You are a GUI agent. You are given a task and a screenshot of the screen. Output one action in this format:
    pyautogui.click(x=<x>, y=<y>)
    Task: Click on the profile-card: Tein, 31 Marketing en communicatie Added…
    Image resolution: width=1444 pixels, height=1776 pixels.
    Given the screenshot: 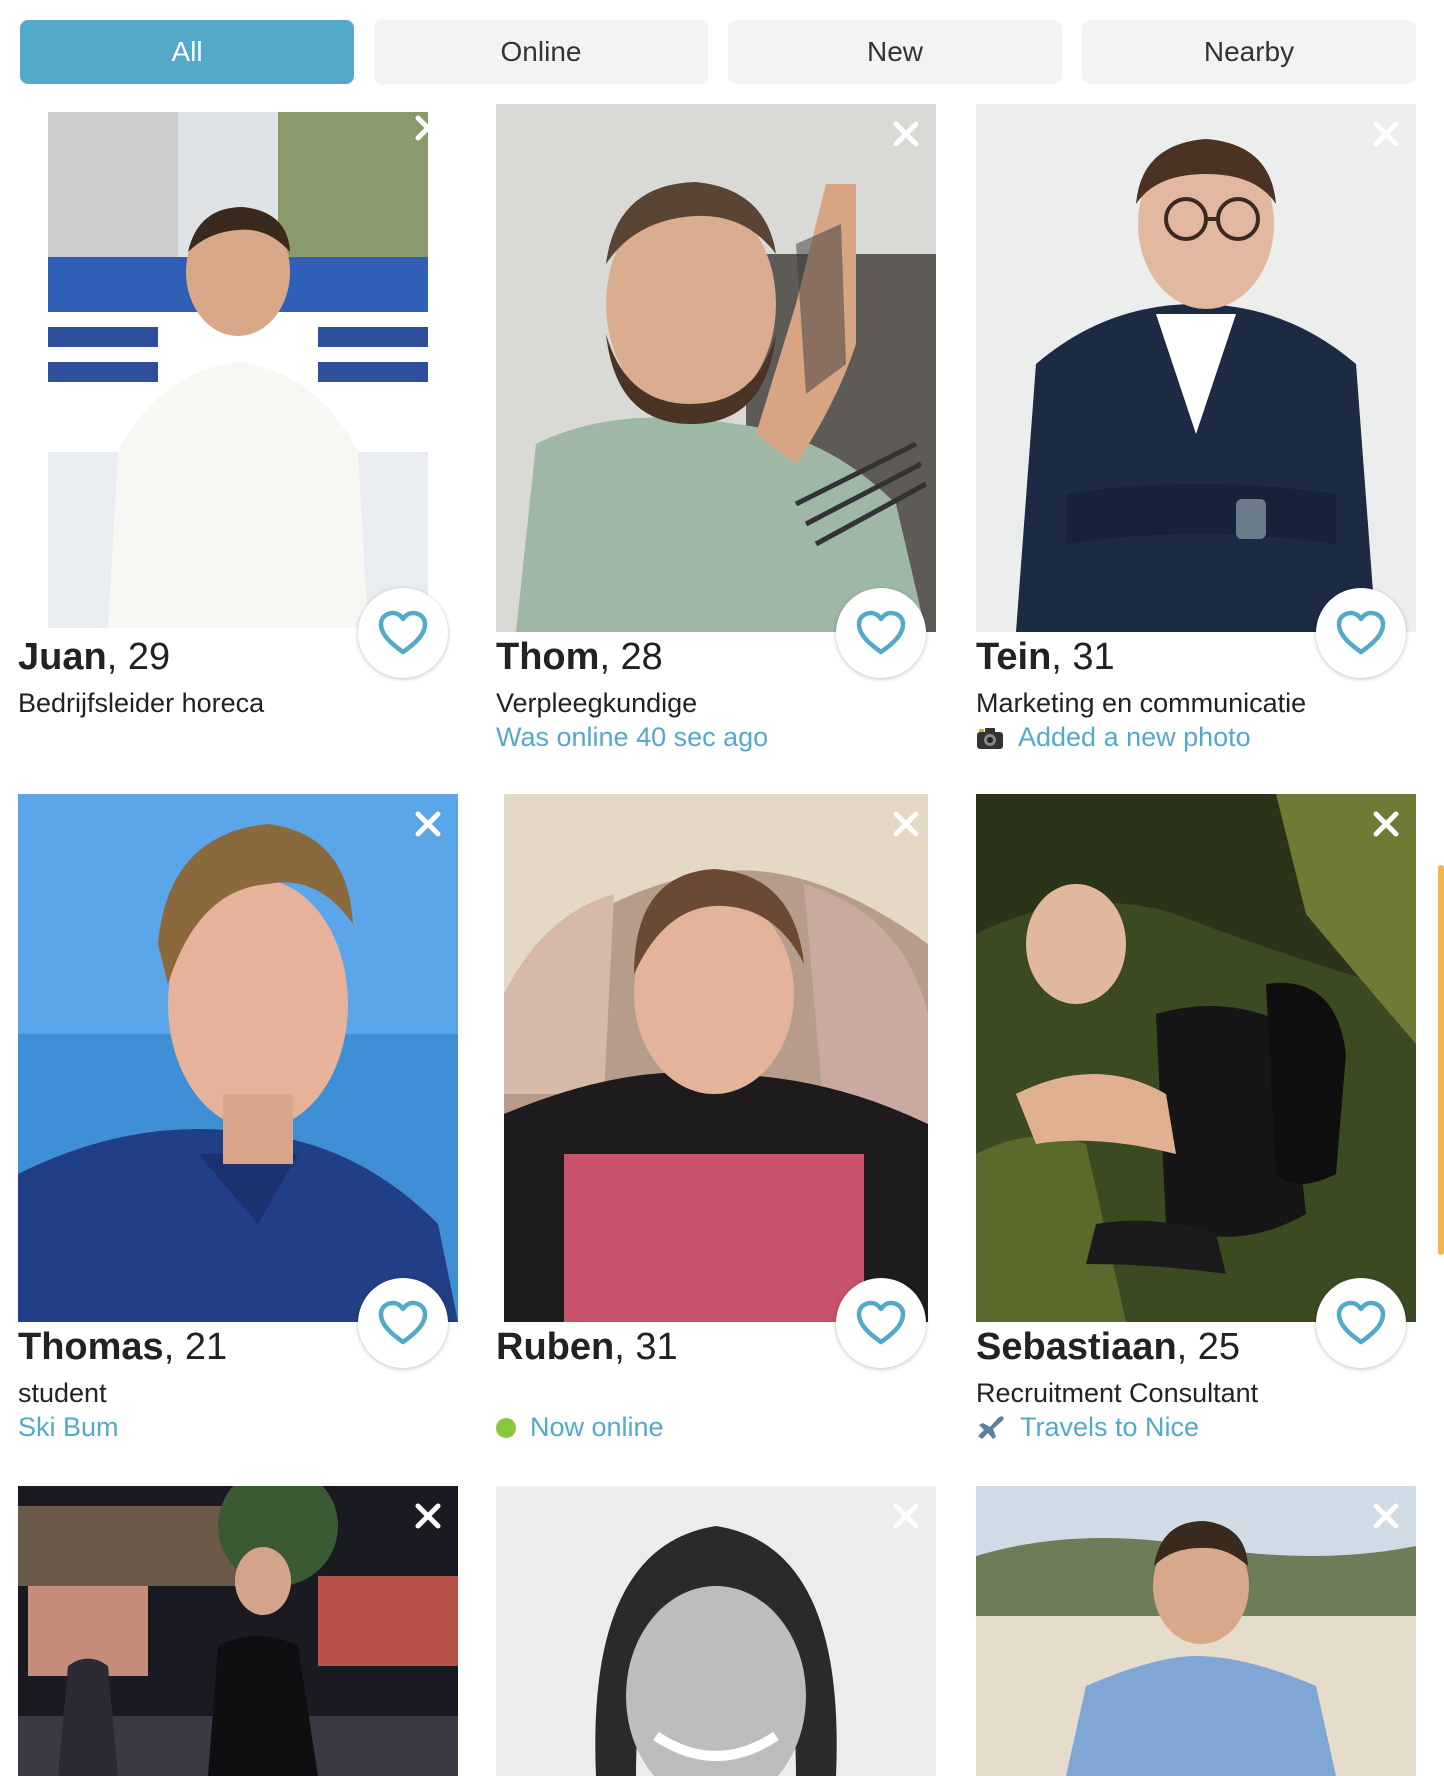 What is the action you would take?
    pyautogui.click(x=1196, y=434)
    